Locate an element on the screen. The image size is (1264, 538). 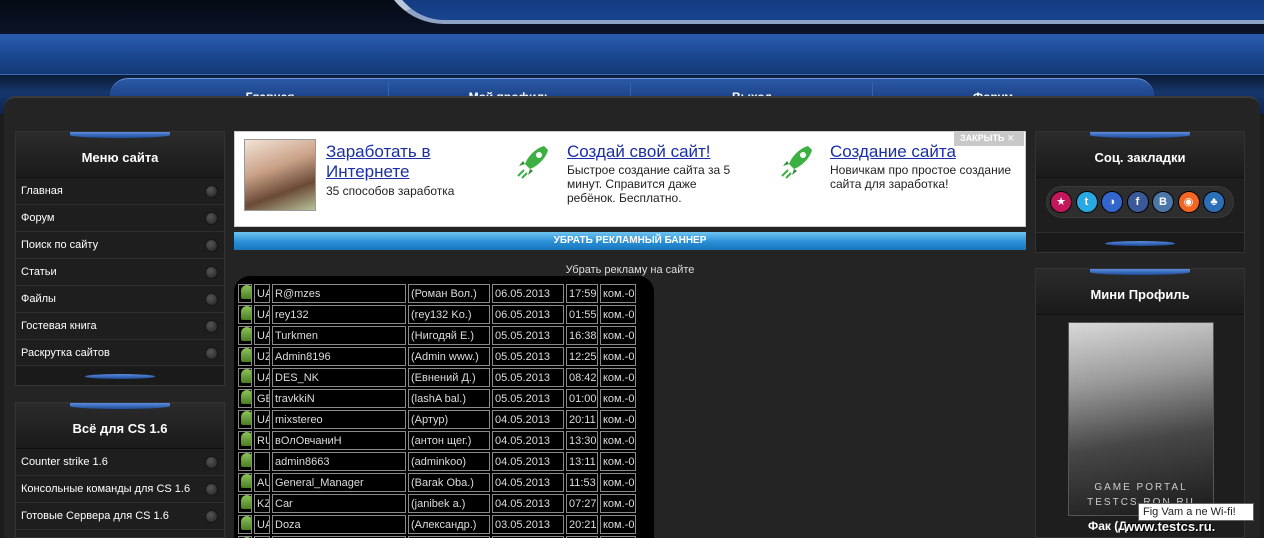
user-login: Doza is located at coordinates (339, 524).